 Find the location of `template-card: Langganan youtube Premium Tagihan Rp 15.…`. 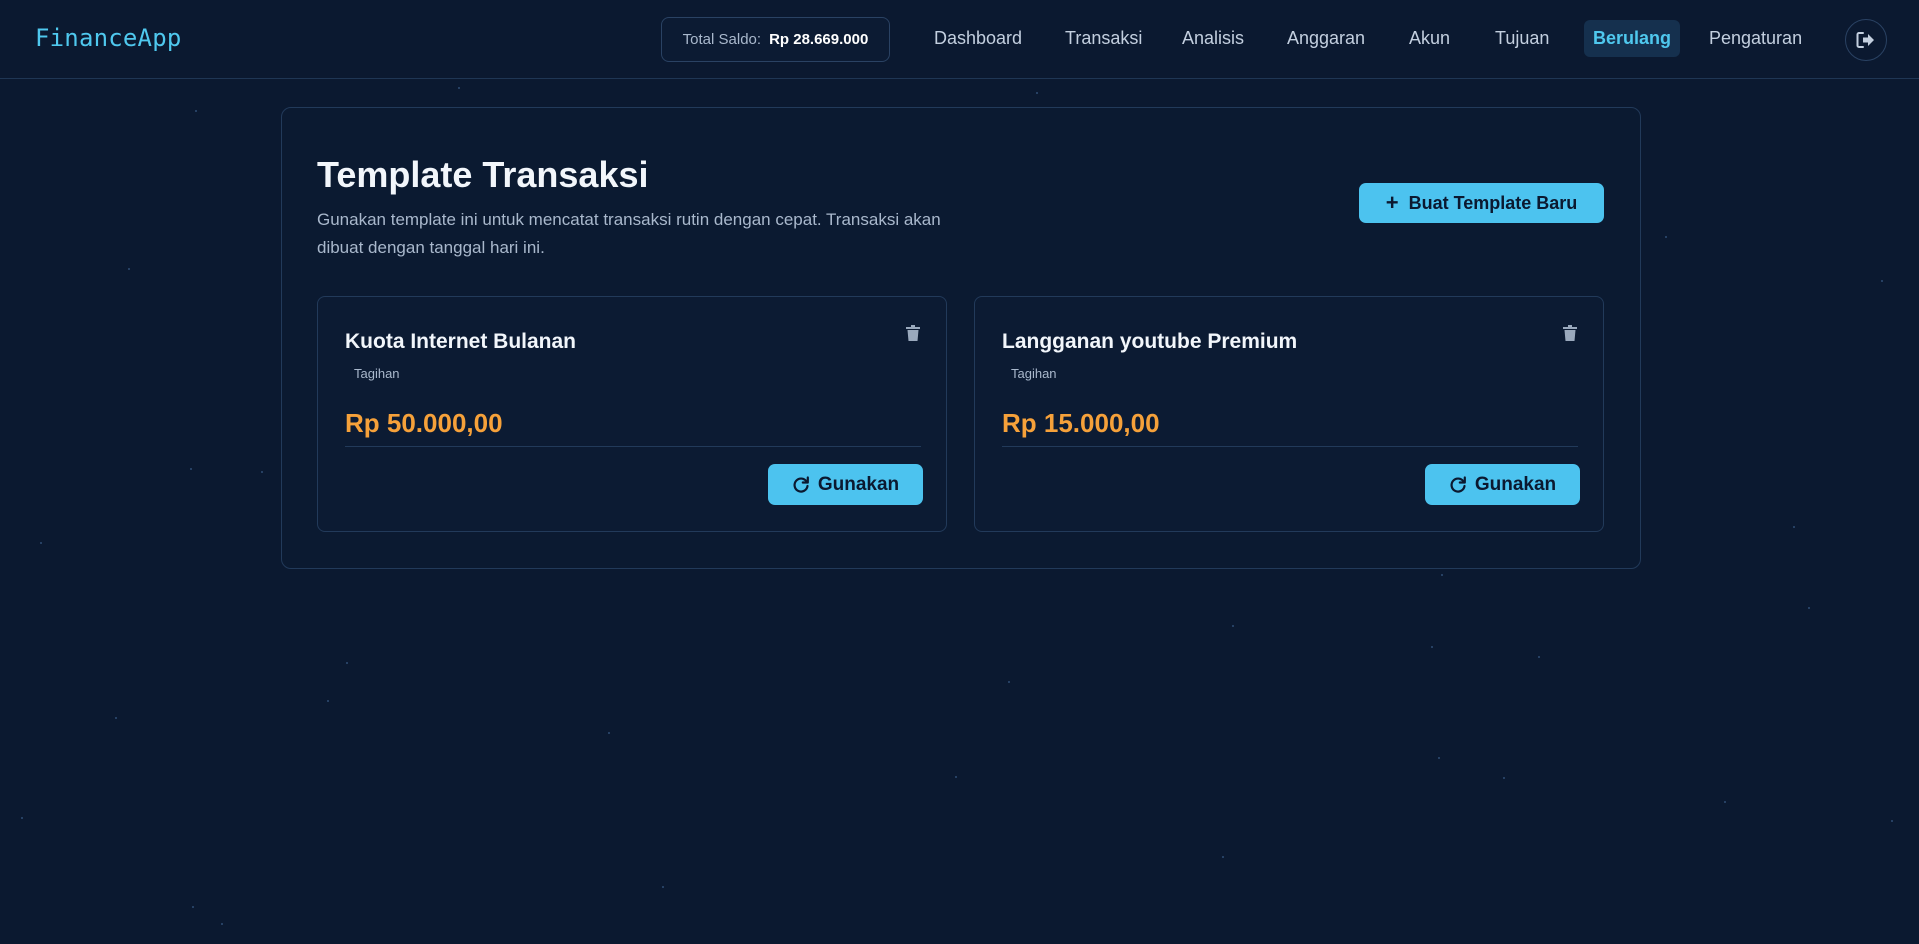

template-card: Langganan youtube Premium Tagihan Rp 15.… is located at coordinates (1289, 414).